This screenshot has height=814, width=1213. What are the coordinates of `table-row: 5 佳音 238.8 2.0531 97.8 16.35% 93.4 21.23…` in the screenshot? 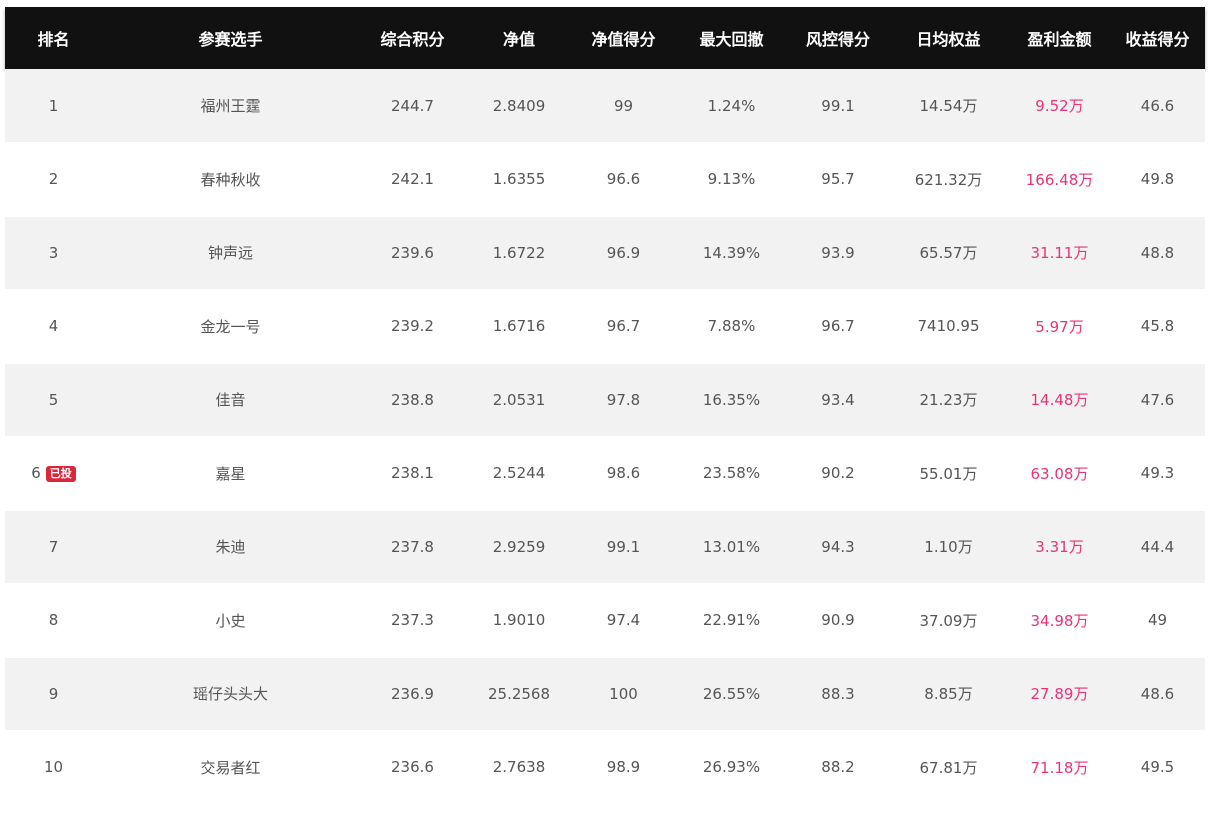 It's located at (605, 400).